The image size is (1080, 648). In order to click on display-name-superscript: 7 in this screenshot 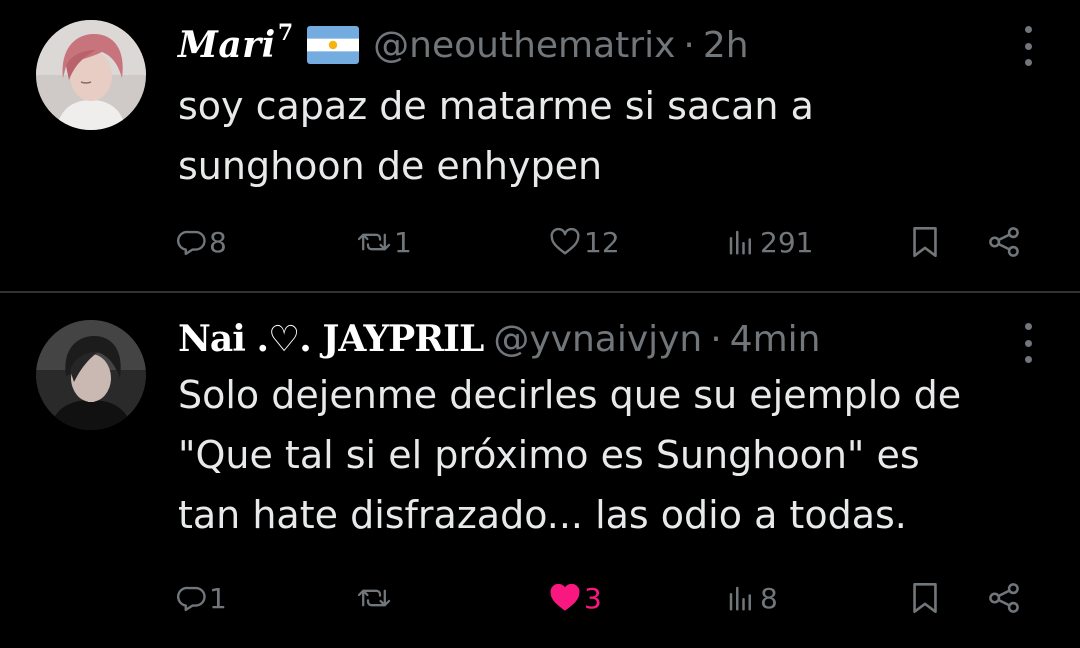, I will do `click(285, 33)`.